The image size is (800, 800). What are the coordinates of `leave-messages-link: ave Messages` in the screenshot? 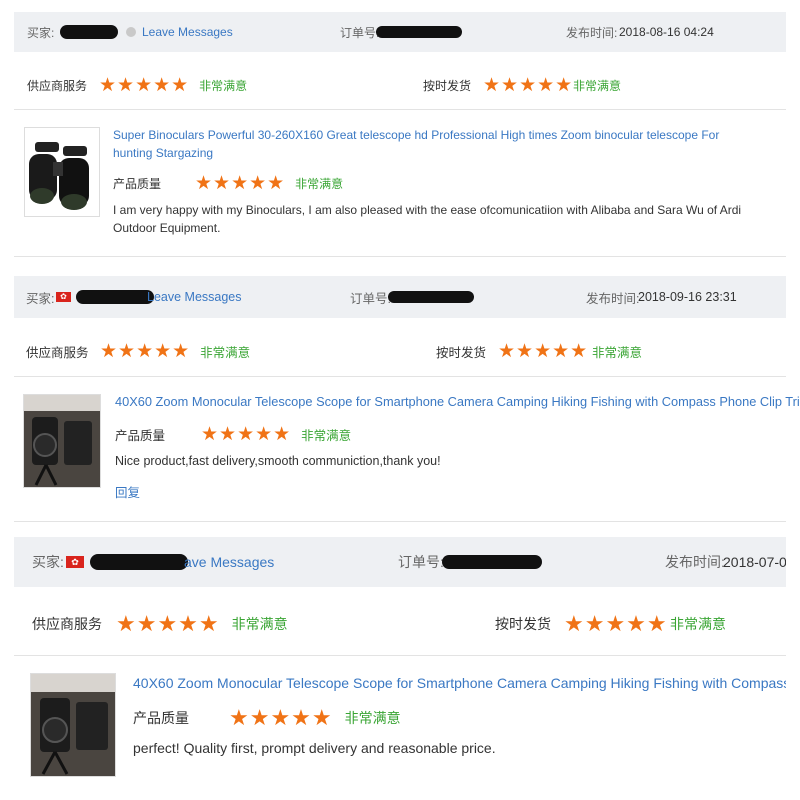 It's located at (229, 562).